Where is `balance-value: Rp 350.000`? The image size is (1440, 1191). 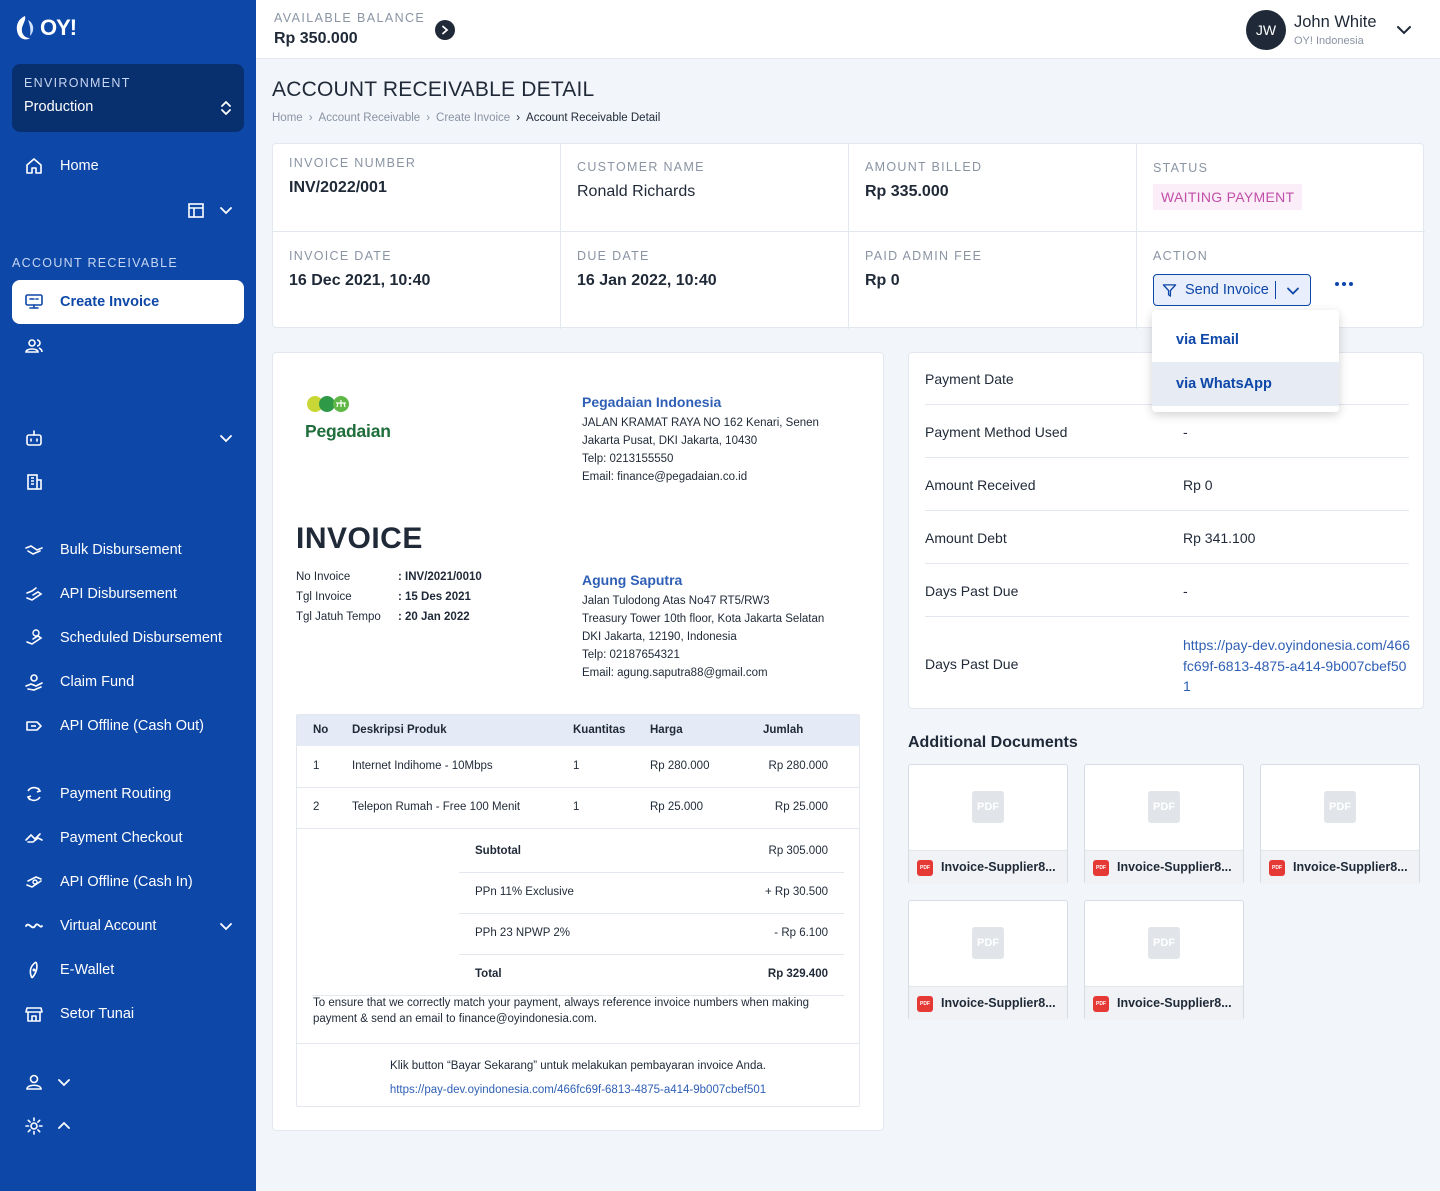 balance-value: Rp 350.000 is located at coordinates (316, 38).